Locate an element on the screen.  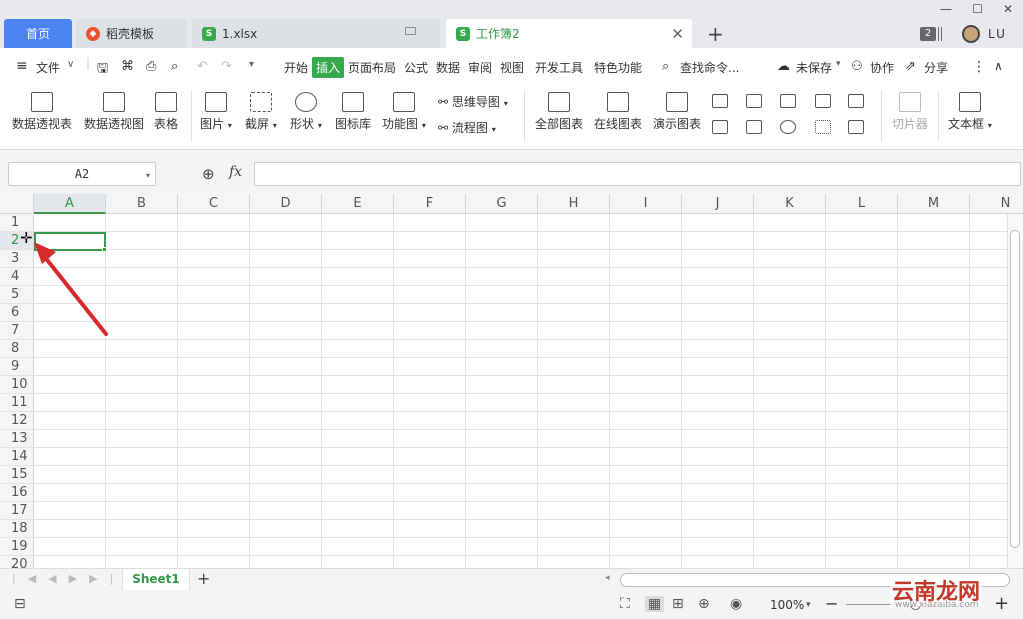
radar-chart-icon is located at coordinates (823, 101).